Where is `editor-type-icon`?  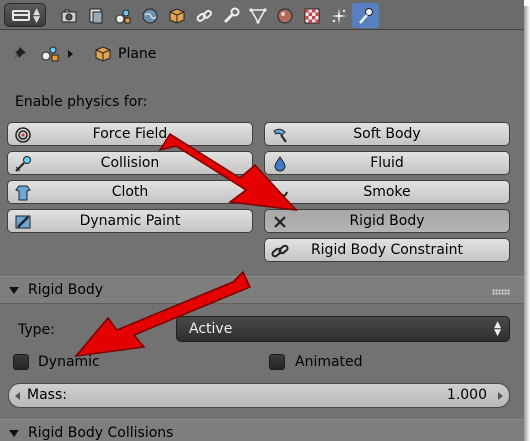
editor-type-icon is located at coordinates (21, 15).